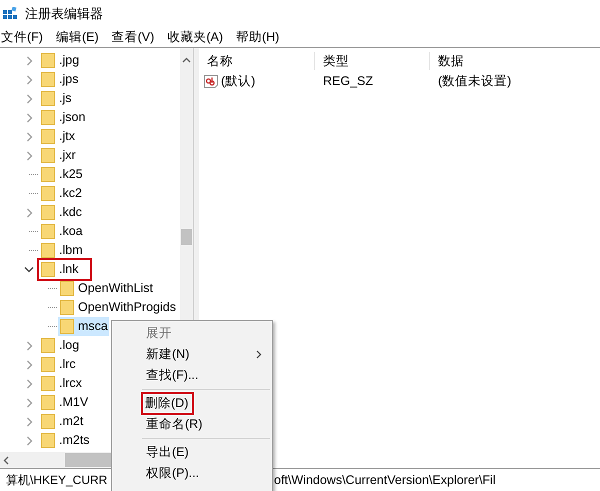 This screenshot has height=491, width=600. Describe the element at coordinates (55, 98) in the screenshot. I see `tree-item: .js` at that location.